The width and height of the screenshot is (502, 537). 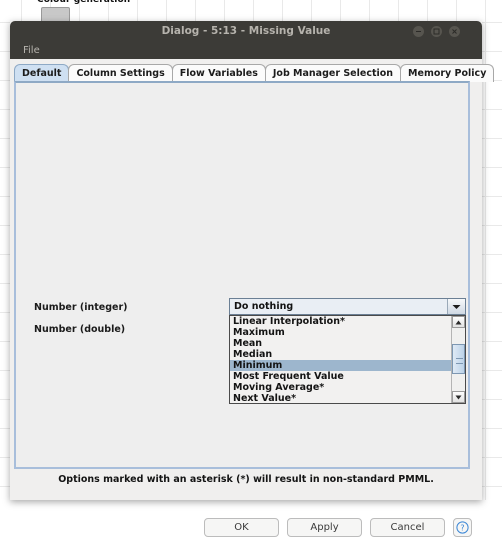 I want to click on minimize-button, so click(x=418, y=31).